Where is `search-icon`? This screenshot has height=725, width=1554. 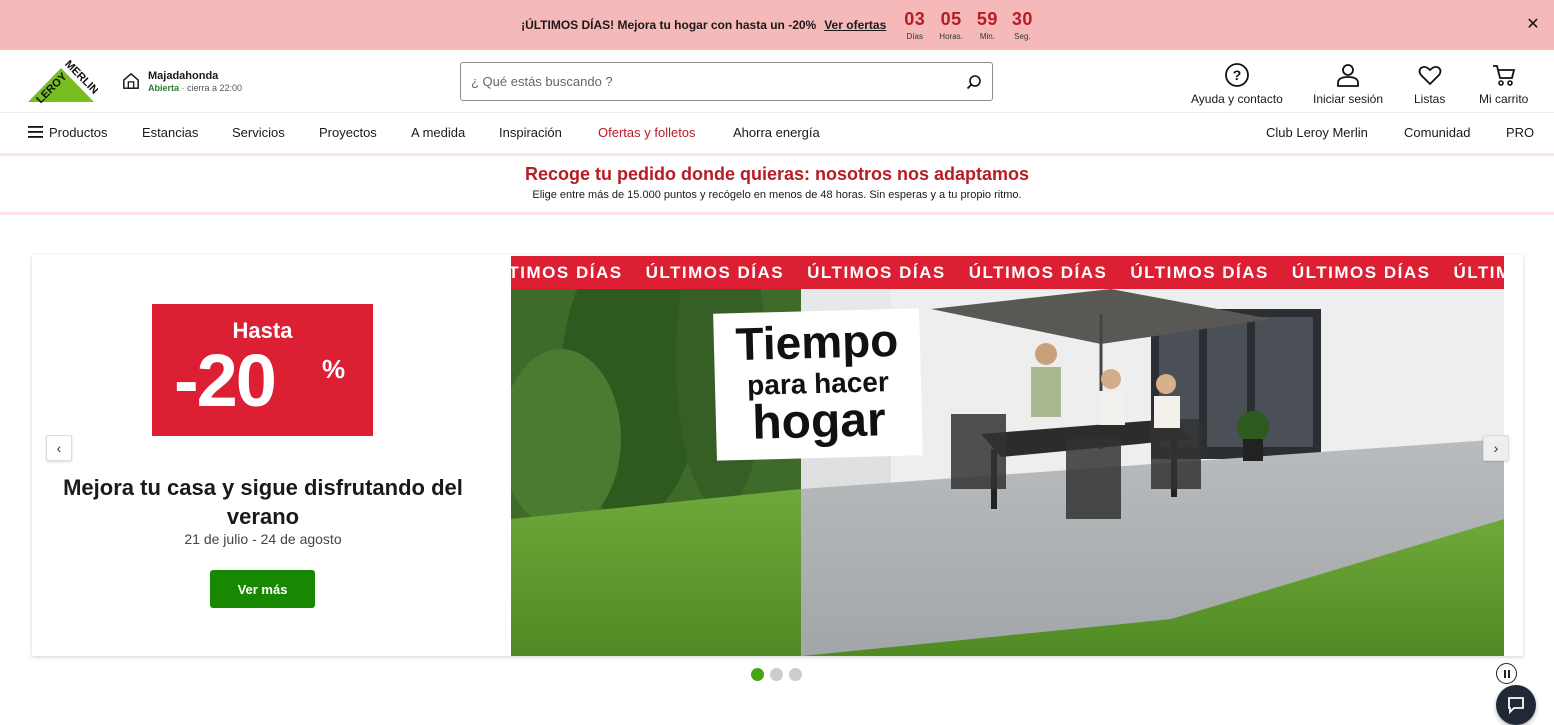
search-icon is located at coordinates (974, 82).